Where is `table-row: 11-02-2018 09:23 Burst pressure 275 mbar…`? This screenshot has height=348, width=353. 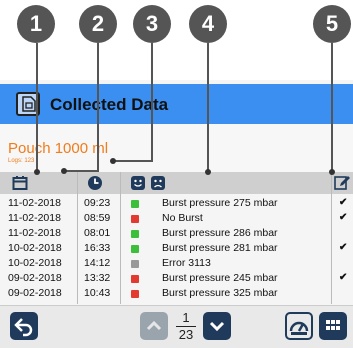
table-row: 11-02-2018 09:23 Burst pressure 275 mbar… is located at coordinates (176, 203).